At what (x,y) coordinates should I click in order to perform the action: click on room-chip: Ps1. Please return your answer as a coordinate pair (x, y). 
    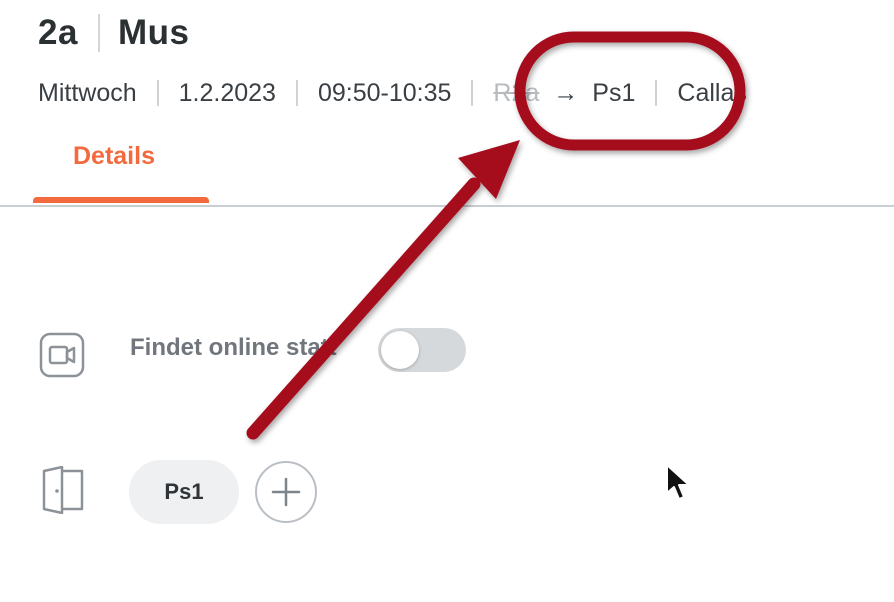
    Looking at the image, I should click on (184, 492).